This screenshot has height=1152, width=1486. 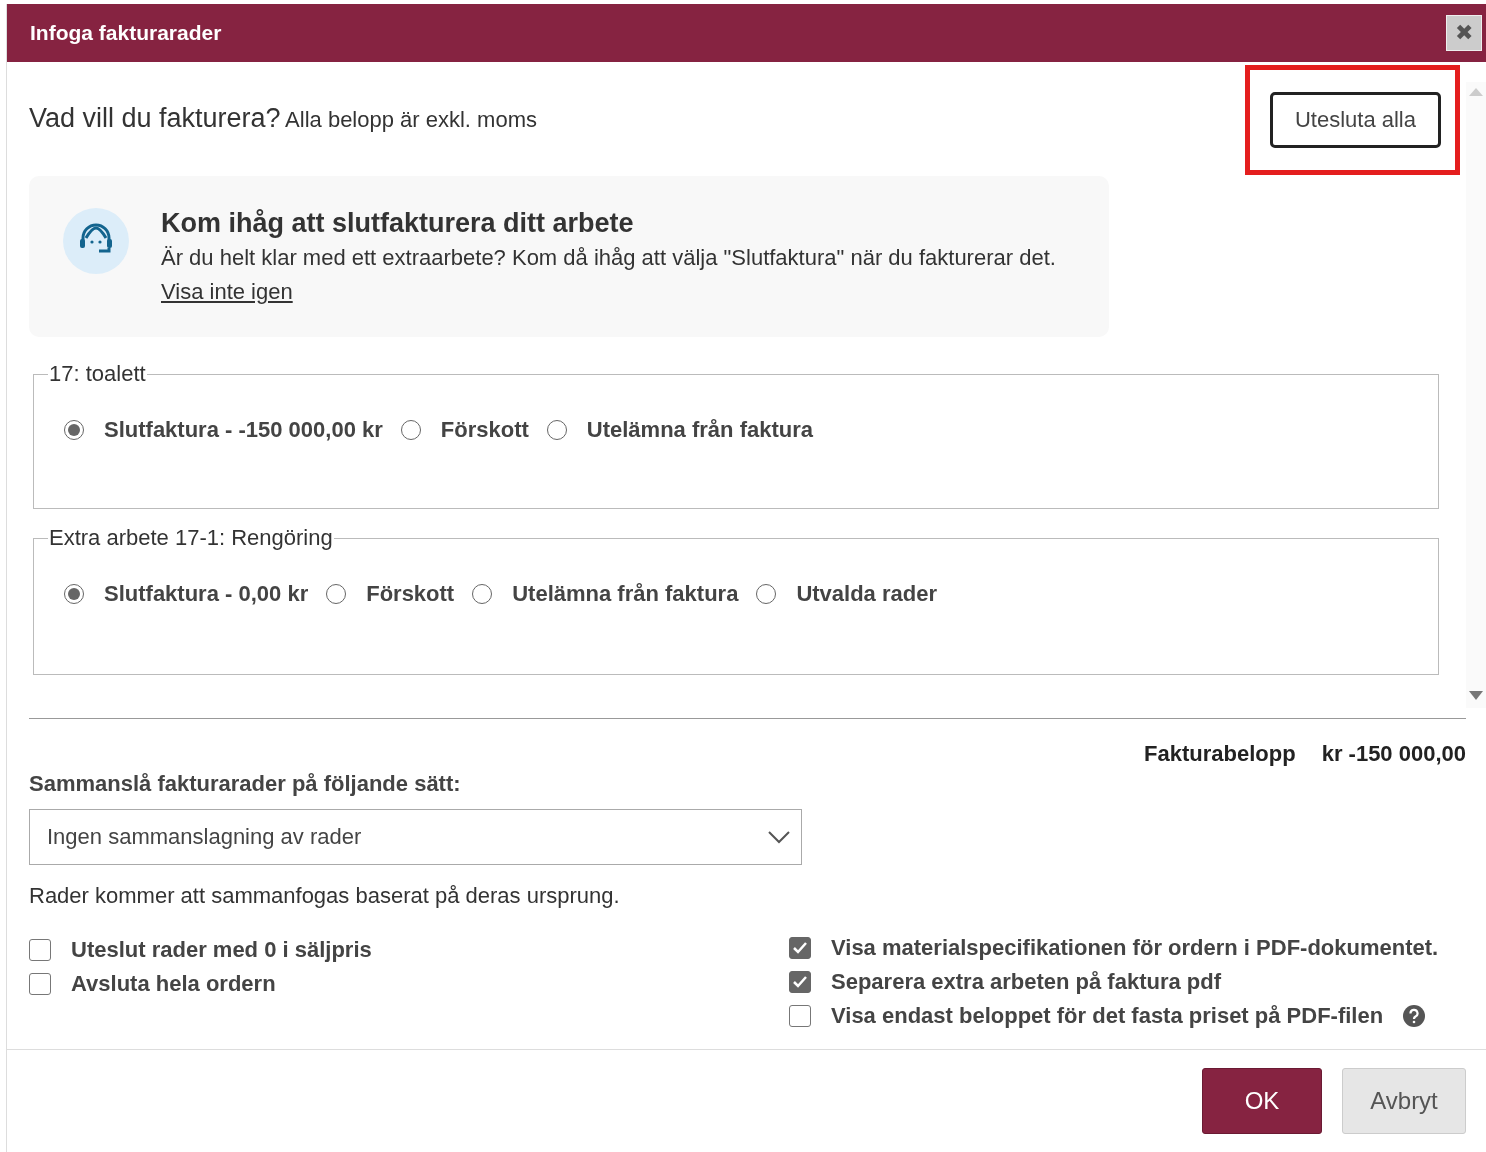 What do you see at coordinates (243, 430) in the screenshot?
I see `radio-label: Slutfaktura - -150 000,00 kr` at bounding box center [243, 430].